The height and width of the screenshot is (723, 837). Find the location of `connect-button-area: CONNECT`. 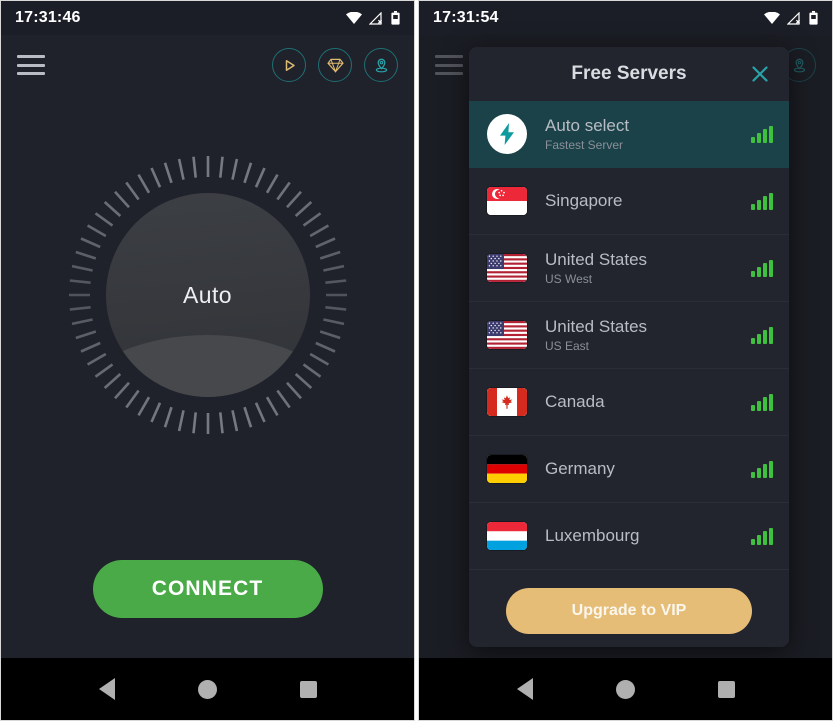

connect-button-area: CONNECT is located at coordinates (207, 589).